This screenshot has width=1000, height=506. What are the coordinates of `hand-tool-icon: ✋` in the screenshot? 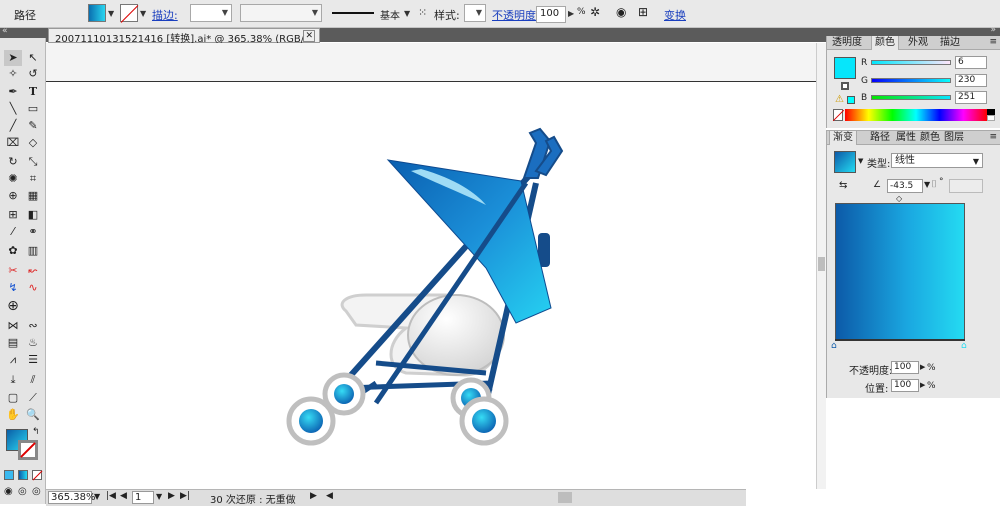 It's located at (13, 415).